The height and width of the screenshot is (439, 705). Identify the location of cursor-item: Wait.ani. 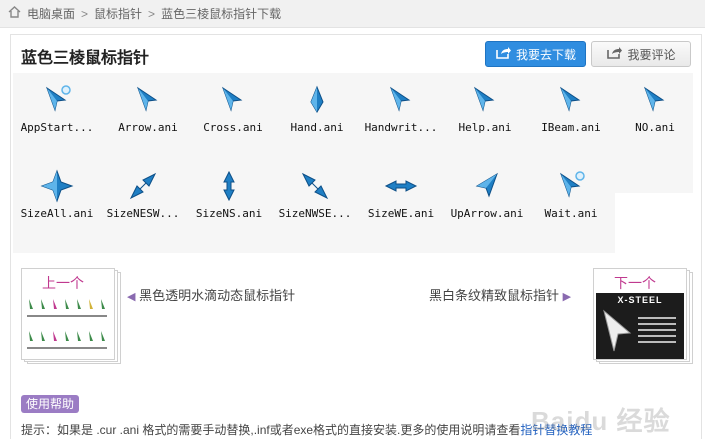
(571, 201).